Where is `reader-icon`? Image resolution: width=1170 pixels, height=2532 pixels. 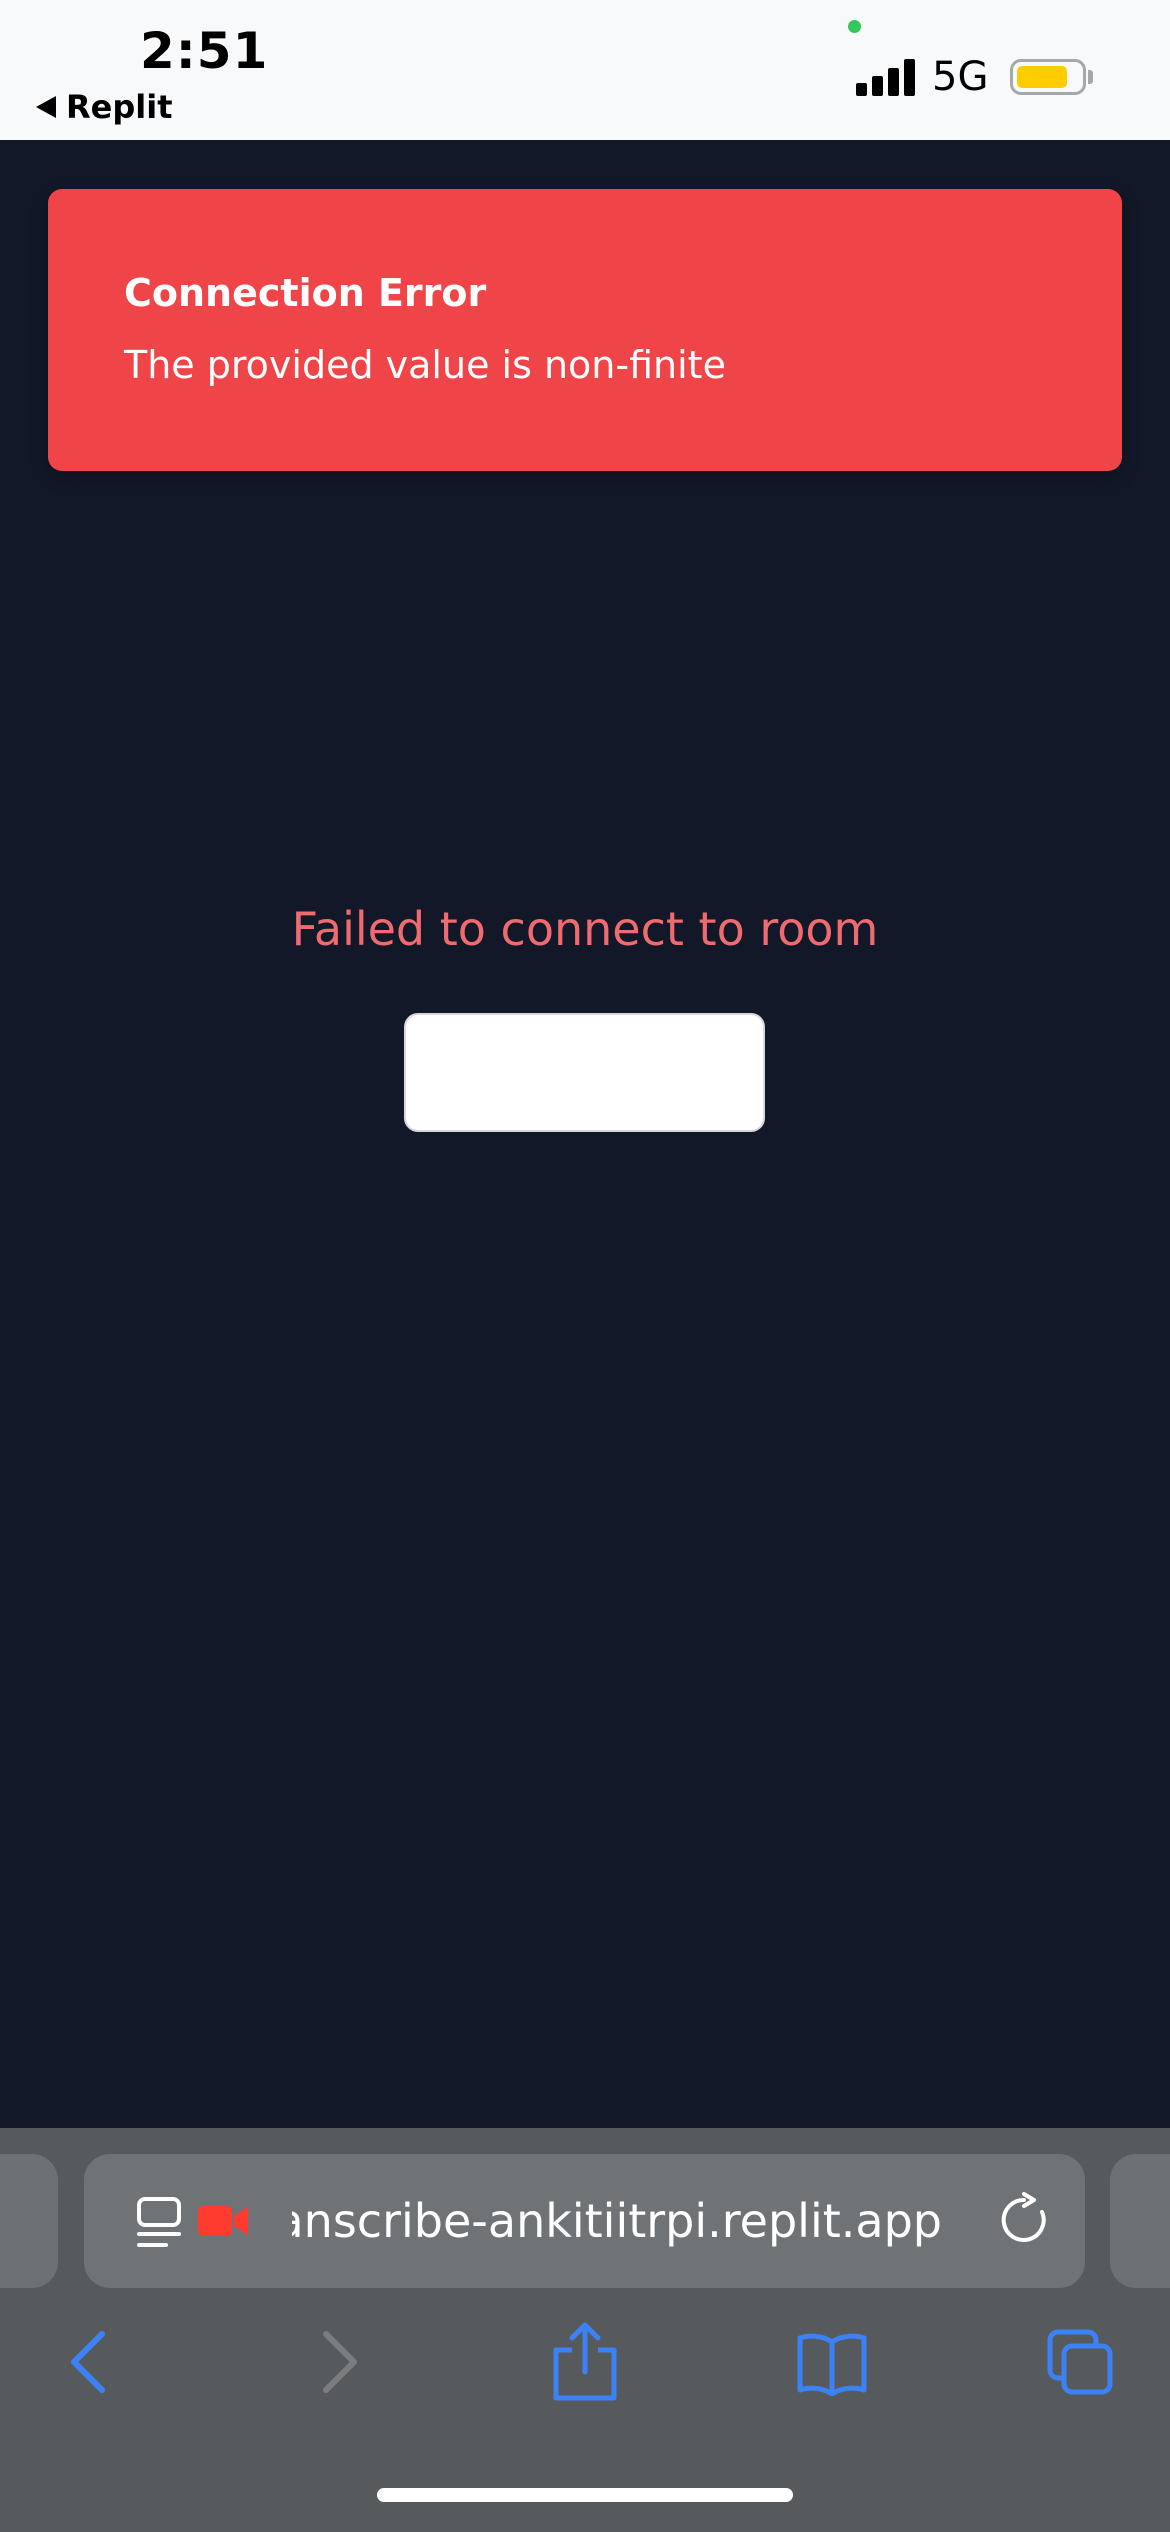
reader-icon is located at coordinates (159, 2223).